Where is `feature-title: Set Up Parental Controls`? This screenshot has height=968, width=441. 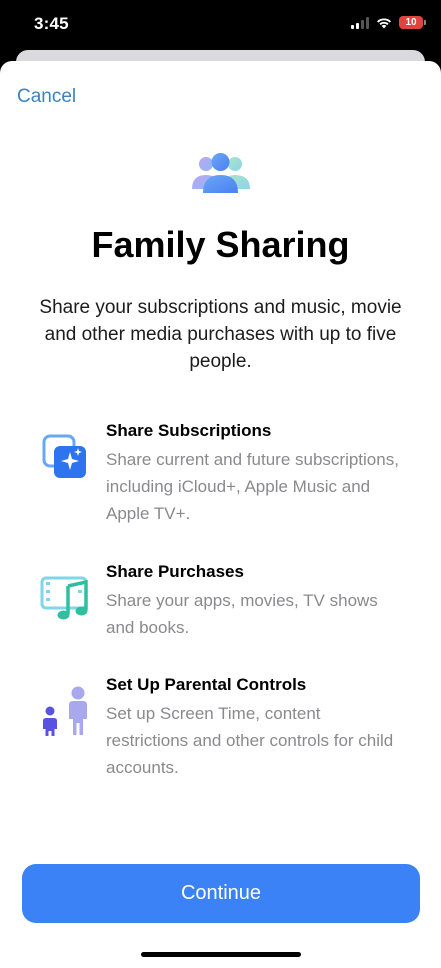 feature-title: Set Up Parental Controls is located at coordinates (206, 684).